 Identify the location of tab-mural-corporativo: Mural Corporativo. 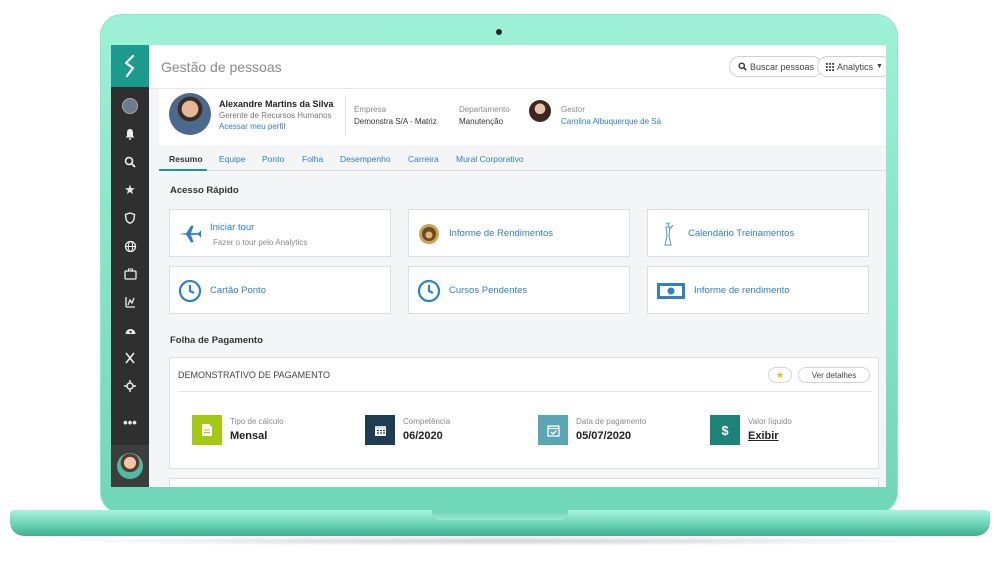
(490, 159).